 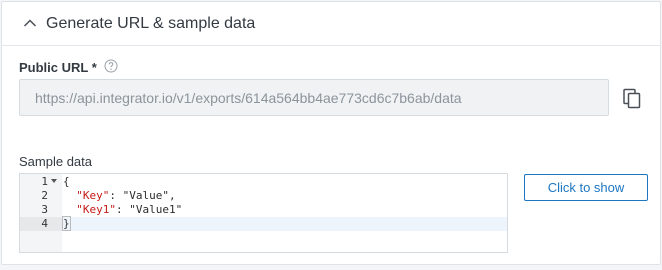 I want to click on line-number: 3, so click(x=44, y=209).